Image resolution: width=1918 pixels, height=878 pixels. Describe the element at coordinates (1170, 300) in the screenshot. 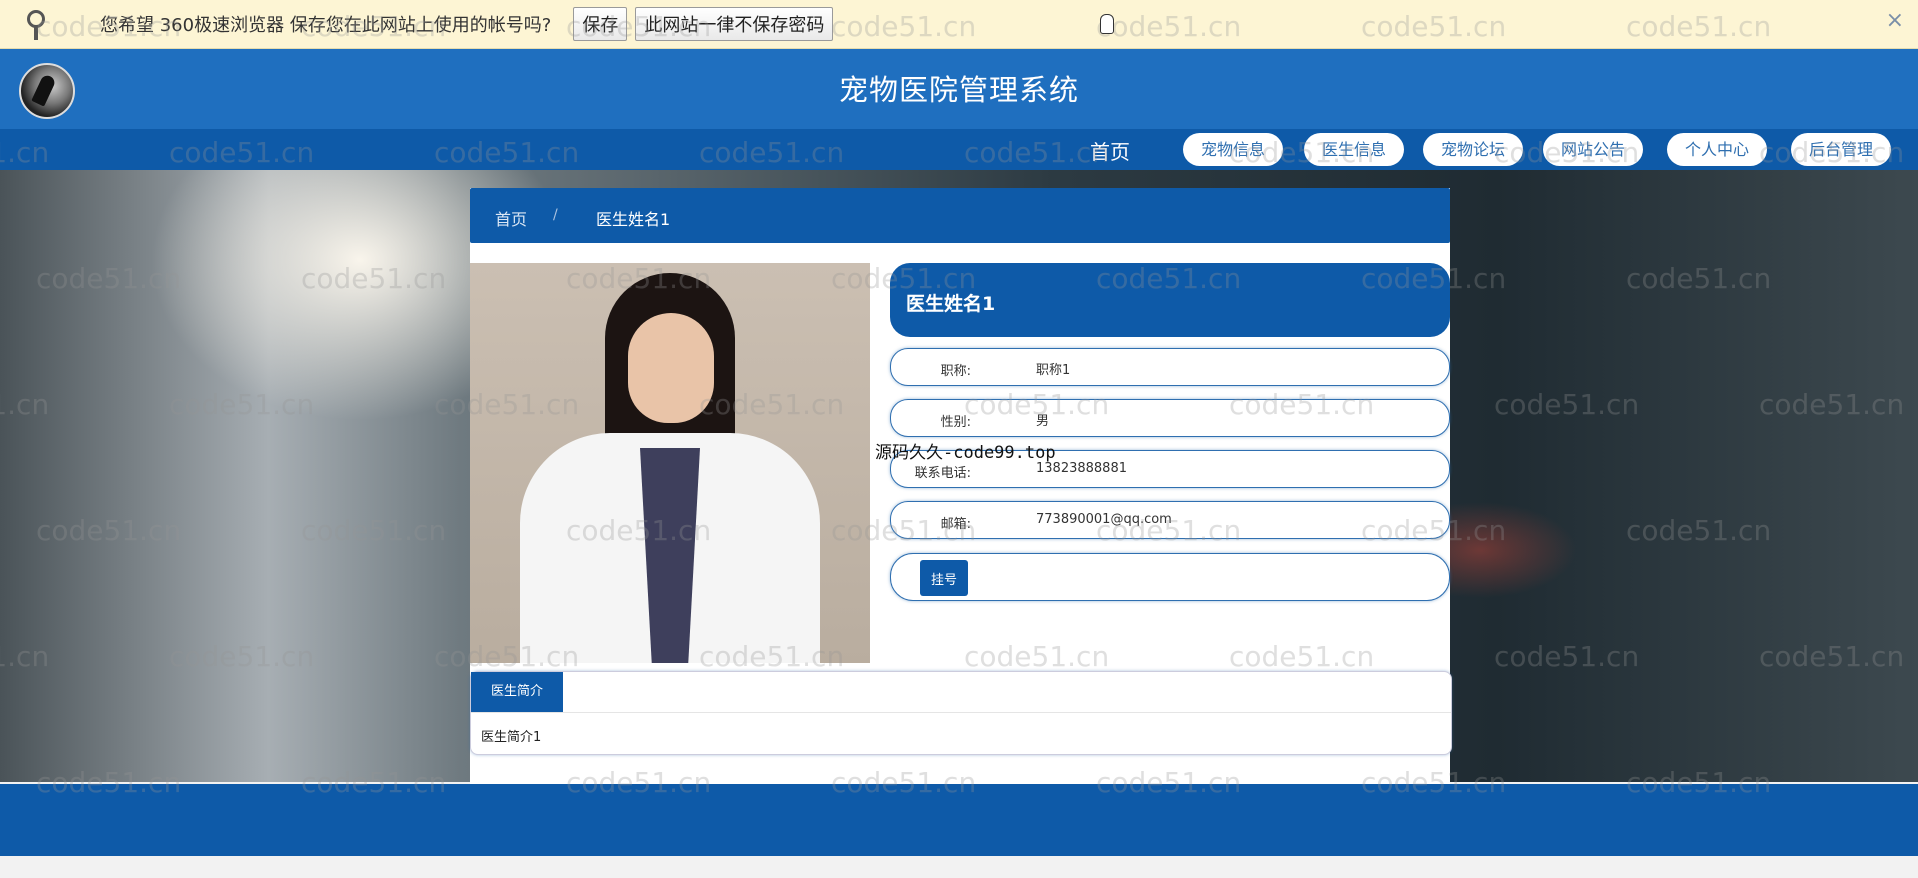

I see `doctor-name-box: 医生姓名1` at that location.